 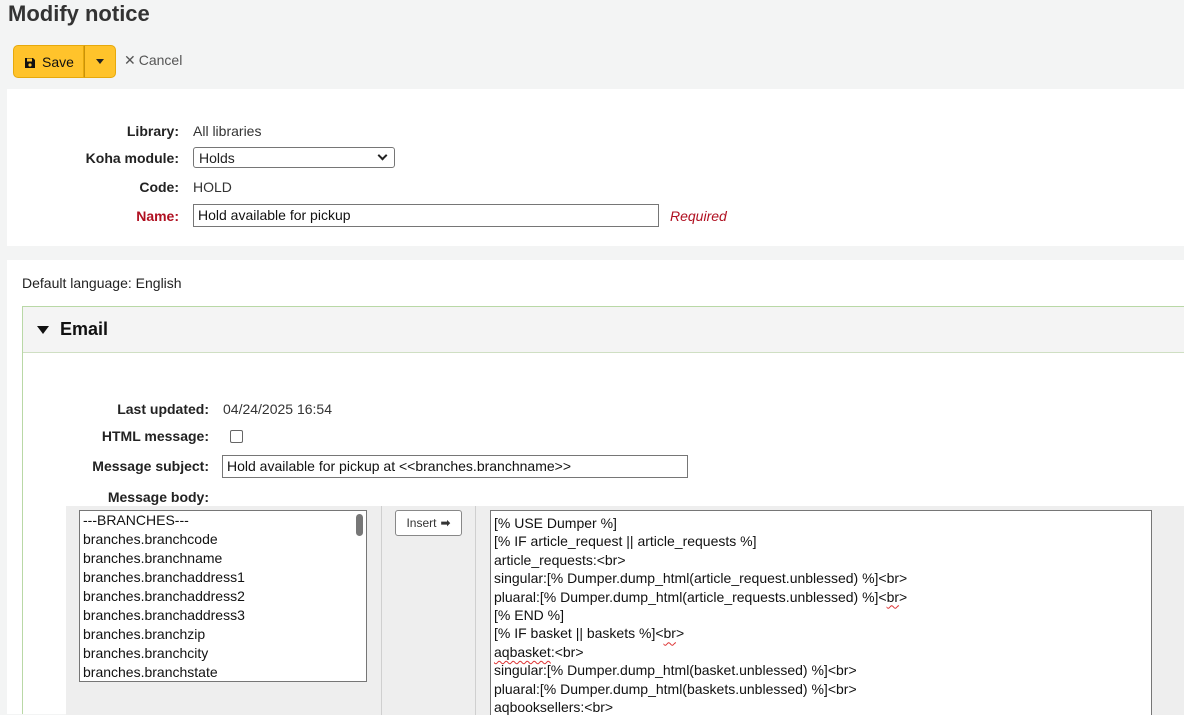 What do you see at coordinates (223, 558) in the screenshot?
I see `placeholder-field-option: branches.branchname` at bounding box center [223, 558].